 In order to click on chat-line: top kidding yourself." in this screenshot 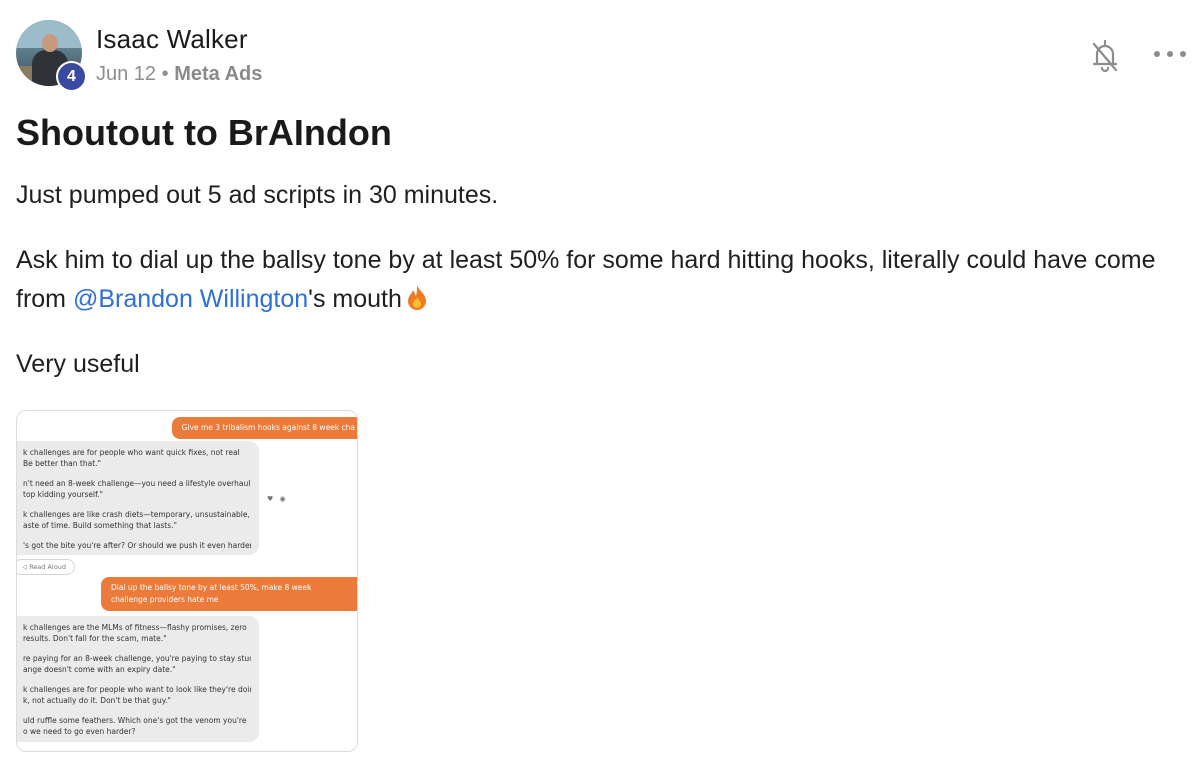, I will do `click(63, 494)`.